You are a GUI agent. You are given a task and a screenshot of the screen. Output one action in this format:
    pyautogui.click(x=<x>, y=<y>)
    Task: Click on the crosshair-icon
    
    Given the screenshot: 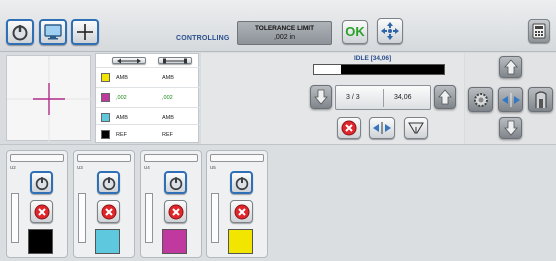 What is the action you would take?
    pyautogui.click(x=85, y=32)
    